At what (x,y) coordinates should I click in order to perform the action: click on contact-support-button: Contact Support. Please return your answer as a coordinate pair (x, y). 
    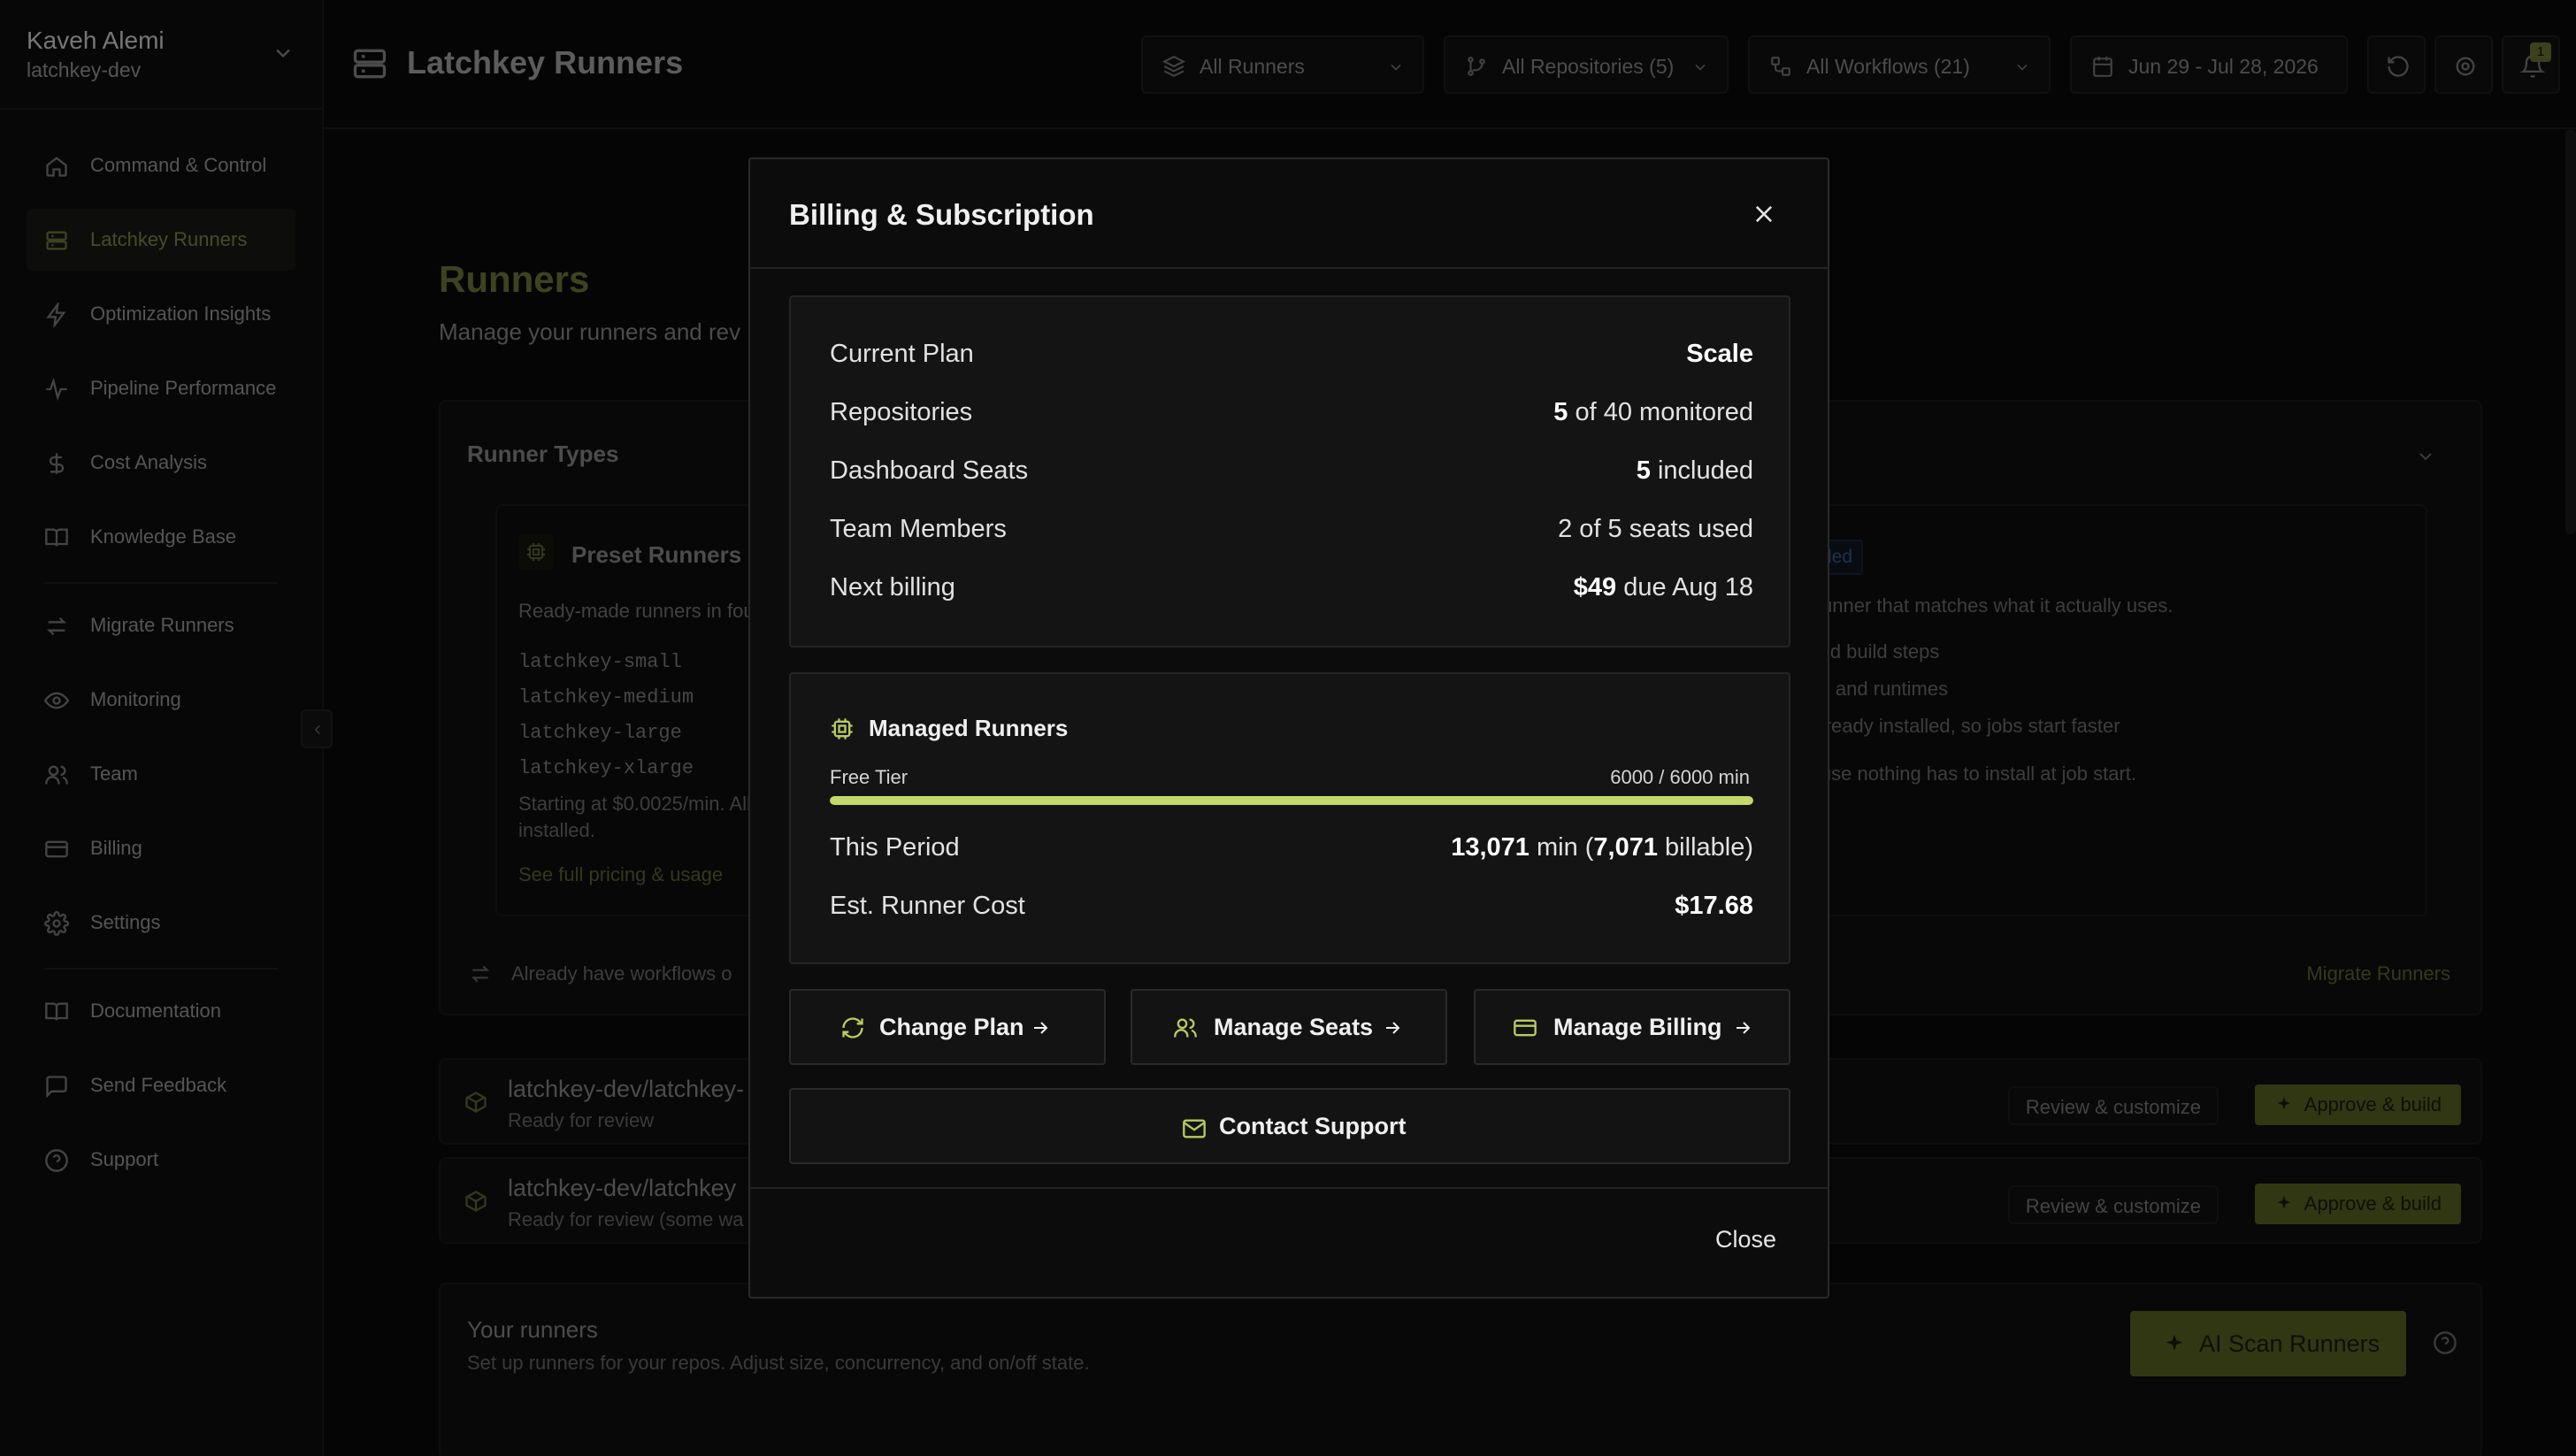
    Looking at the image, I should click on (1289, 1126).